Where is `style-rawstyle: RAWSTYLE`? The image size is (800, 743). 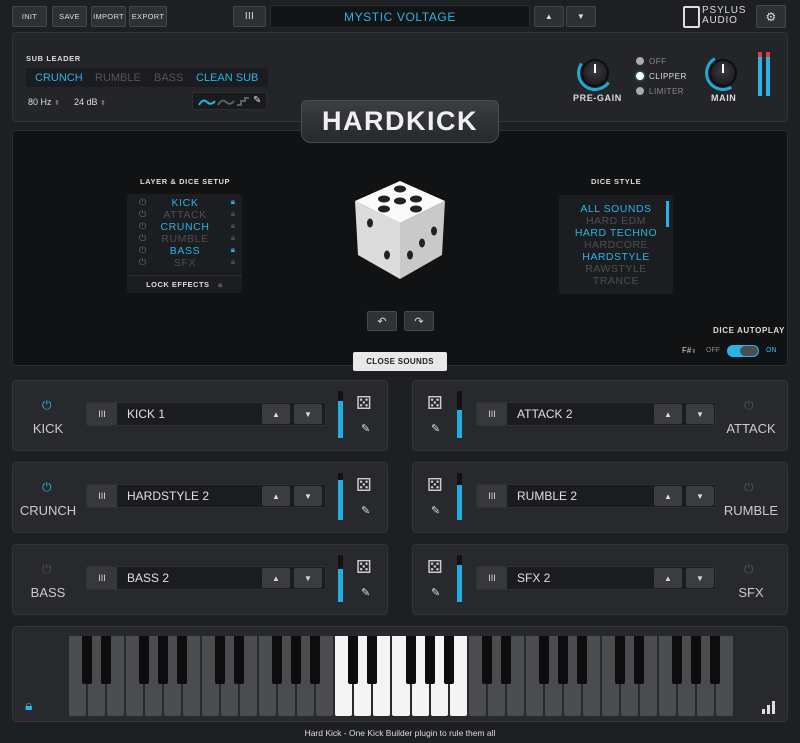
style-rawstyle: RAWSTYLE is located at coordinates (616, 269).